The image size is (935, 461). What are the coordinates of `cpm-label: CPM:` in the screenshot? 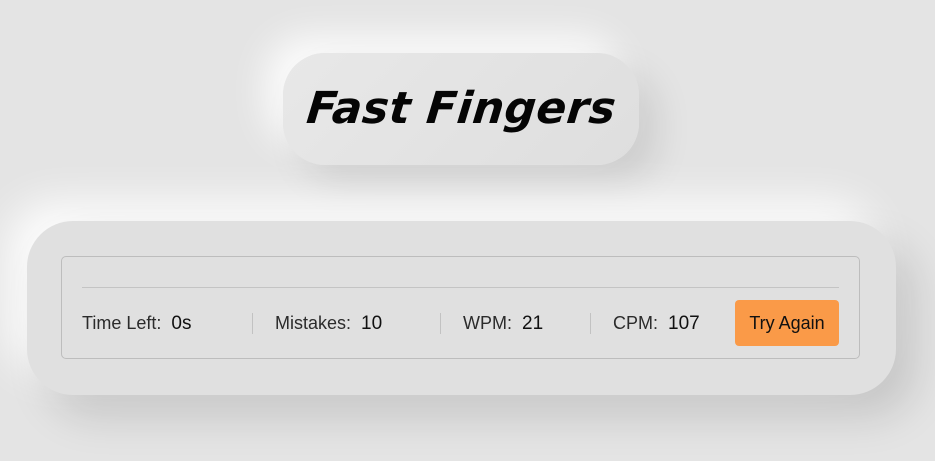 It's located at (635, 323).